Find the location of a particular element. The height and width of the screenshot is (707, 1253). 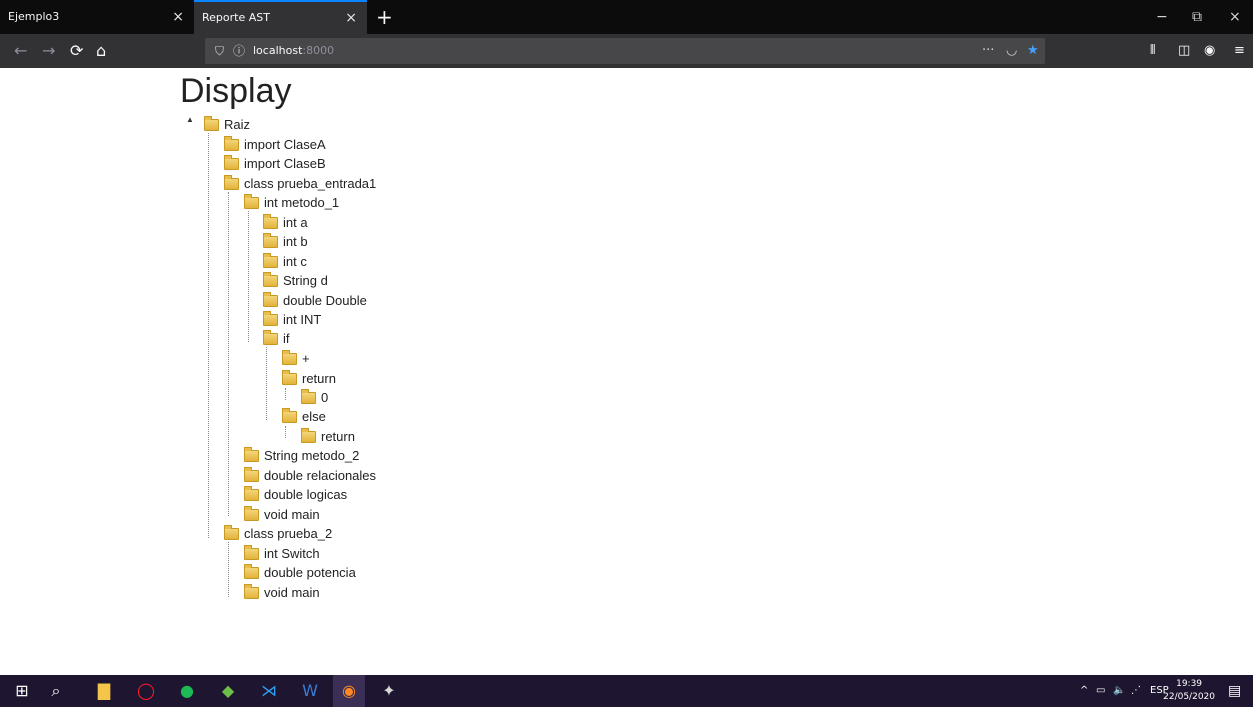

clock-time: 19:39 is located at coordinates (1189, 684).